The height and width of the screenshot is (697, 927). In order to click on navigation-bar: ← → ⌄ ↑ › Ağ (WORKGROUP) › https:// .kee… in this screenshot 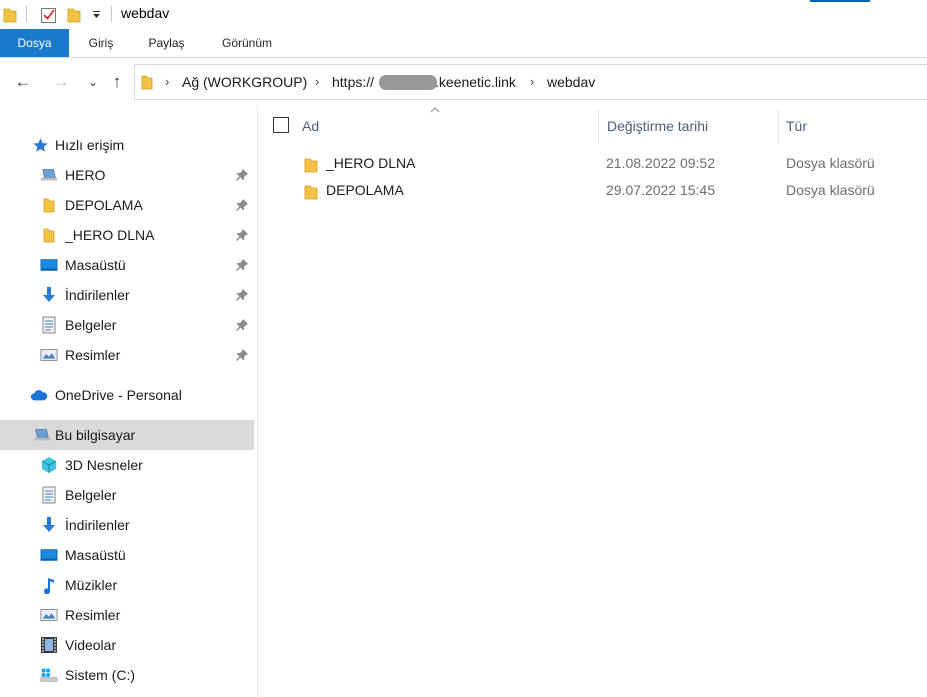, I will do `click(463, 82)`.